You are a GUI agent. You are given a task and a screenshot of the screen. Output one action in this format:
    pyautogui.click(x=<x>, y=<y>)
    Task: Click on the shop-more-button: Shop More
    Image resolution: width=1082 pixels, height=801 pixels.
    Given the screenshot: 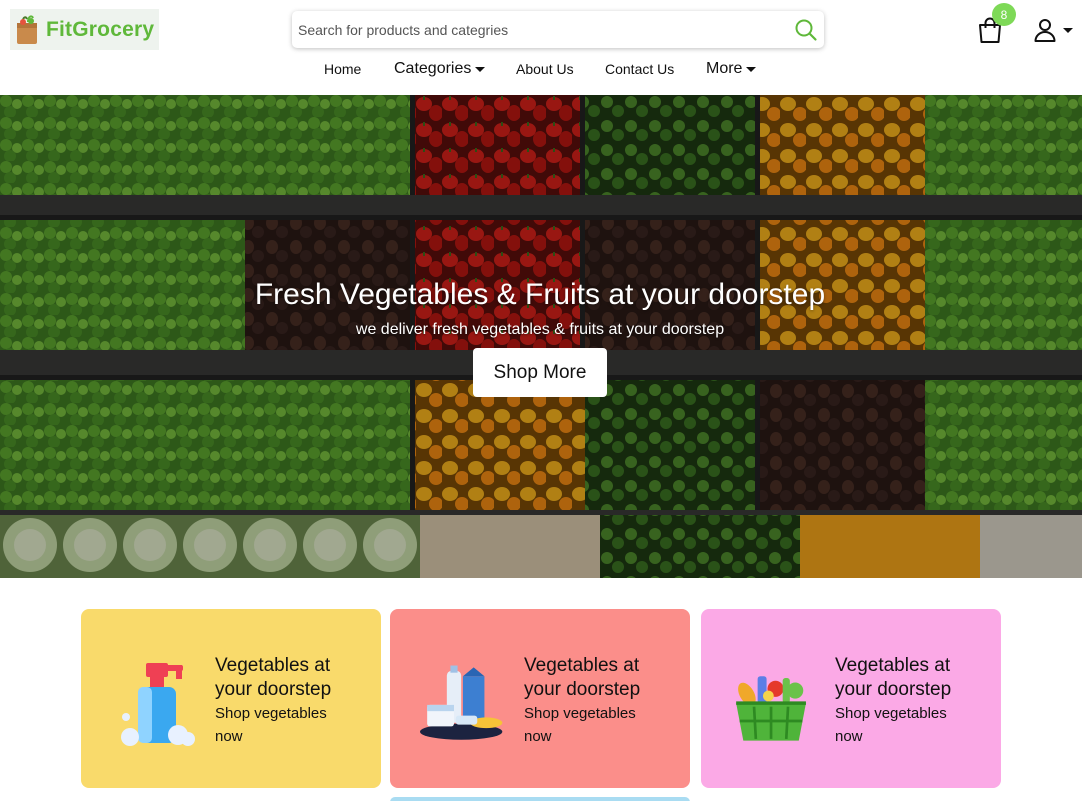 What is the action you would take?
    pyautogui.click(x=540, y=372)
    